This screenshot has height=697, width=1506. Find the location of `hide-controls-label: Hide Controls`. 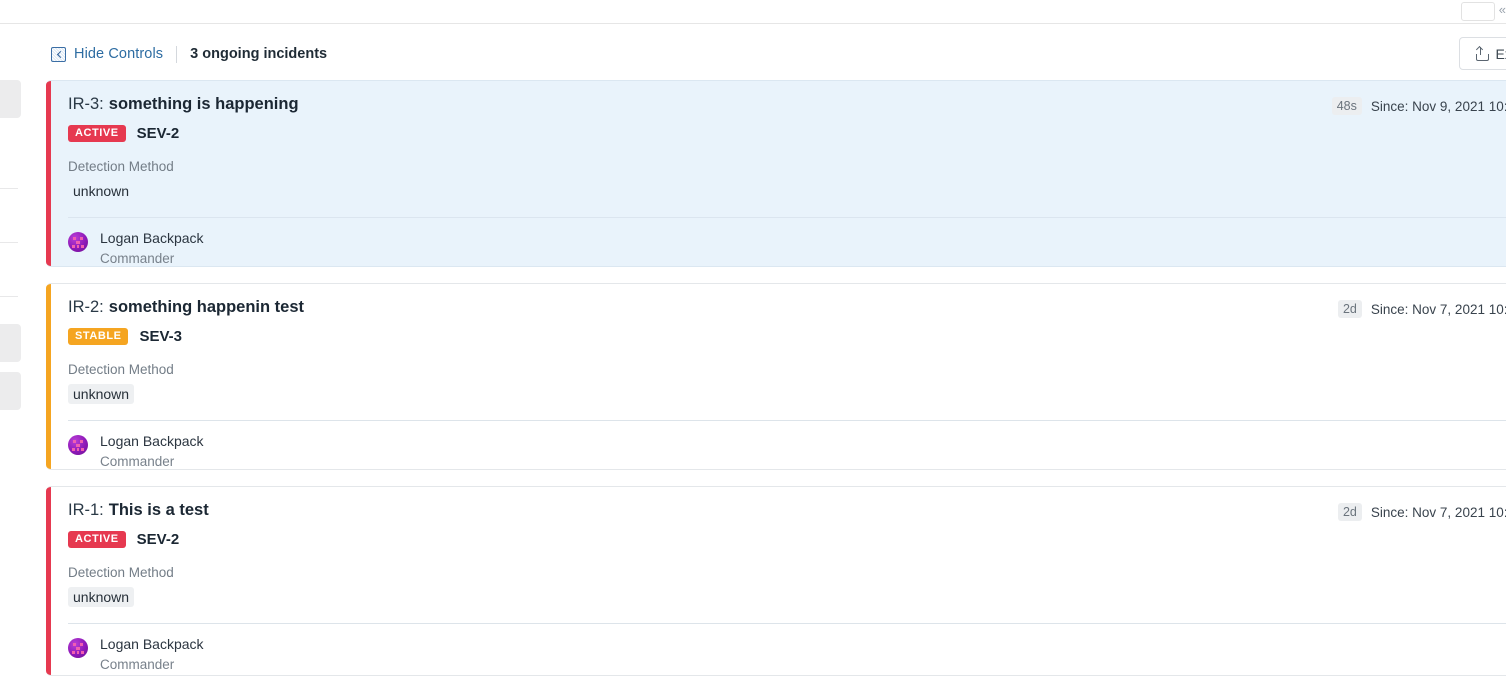

hide-controls-label: Hide Controls is located at coordinates (119, 54).